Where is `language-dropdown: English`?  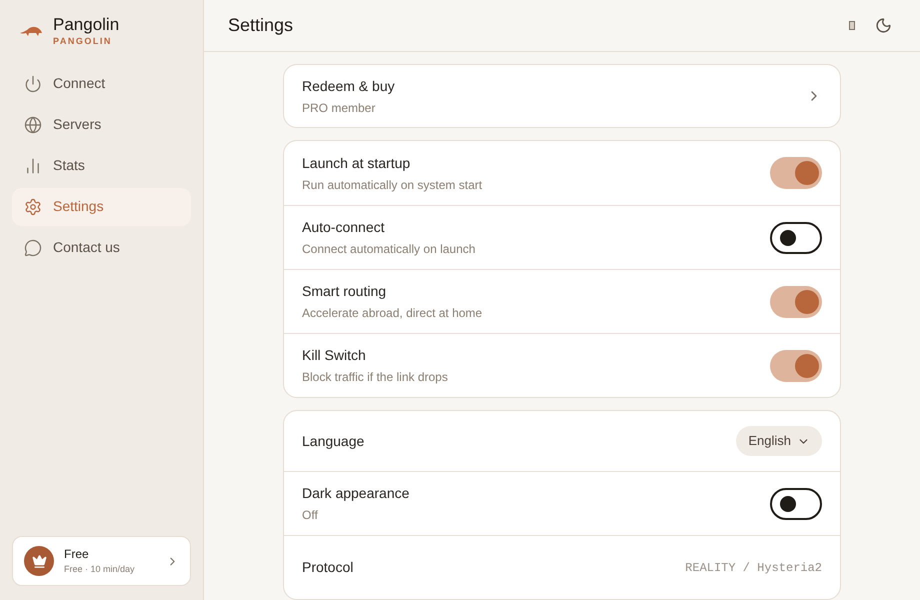
language-dropdown: English is located at coordinates (779, 441).